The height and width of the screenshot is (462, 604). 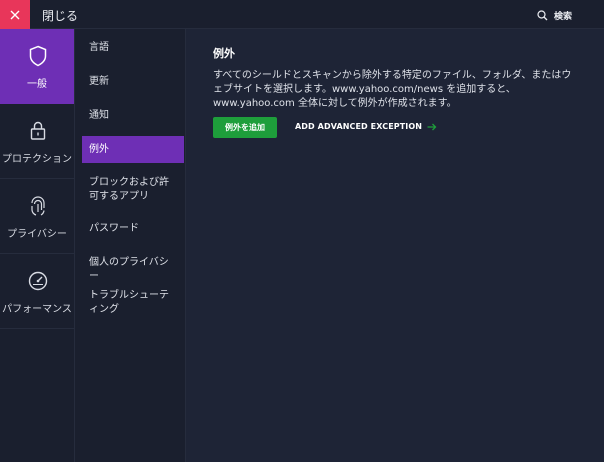 I want to click on search-button: 検索, so click(x=554, y=15).